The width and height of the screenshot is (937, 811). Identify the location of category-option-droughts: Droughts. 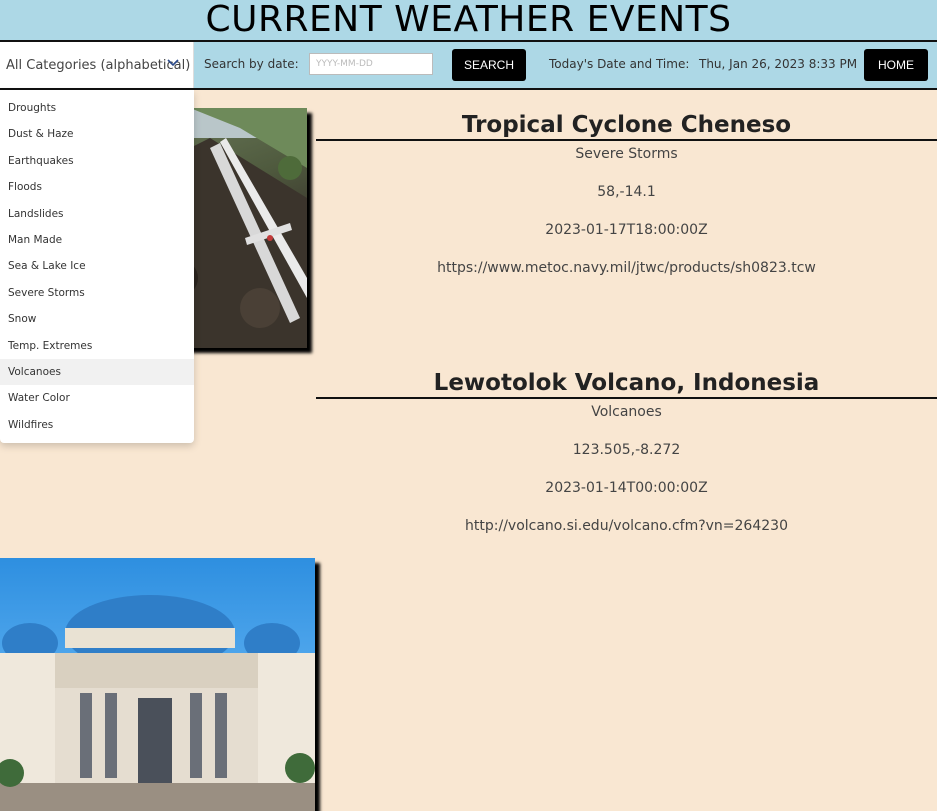
(97, 108).